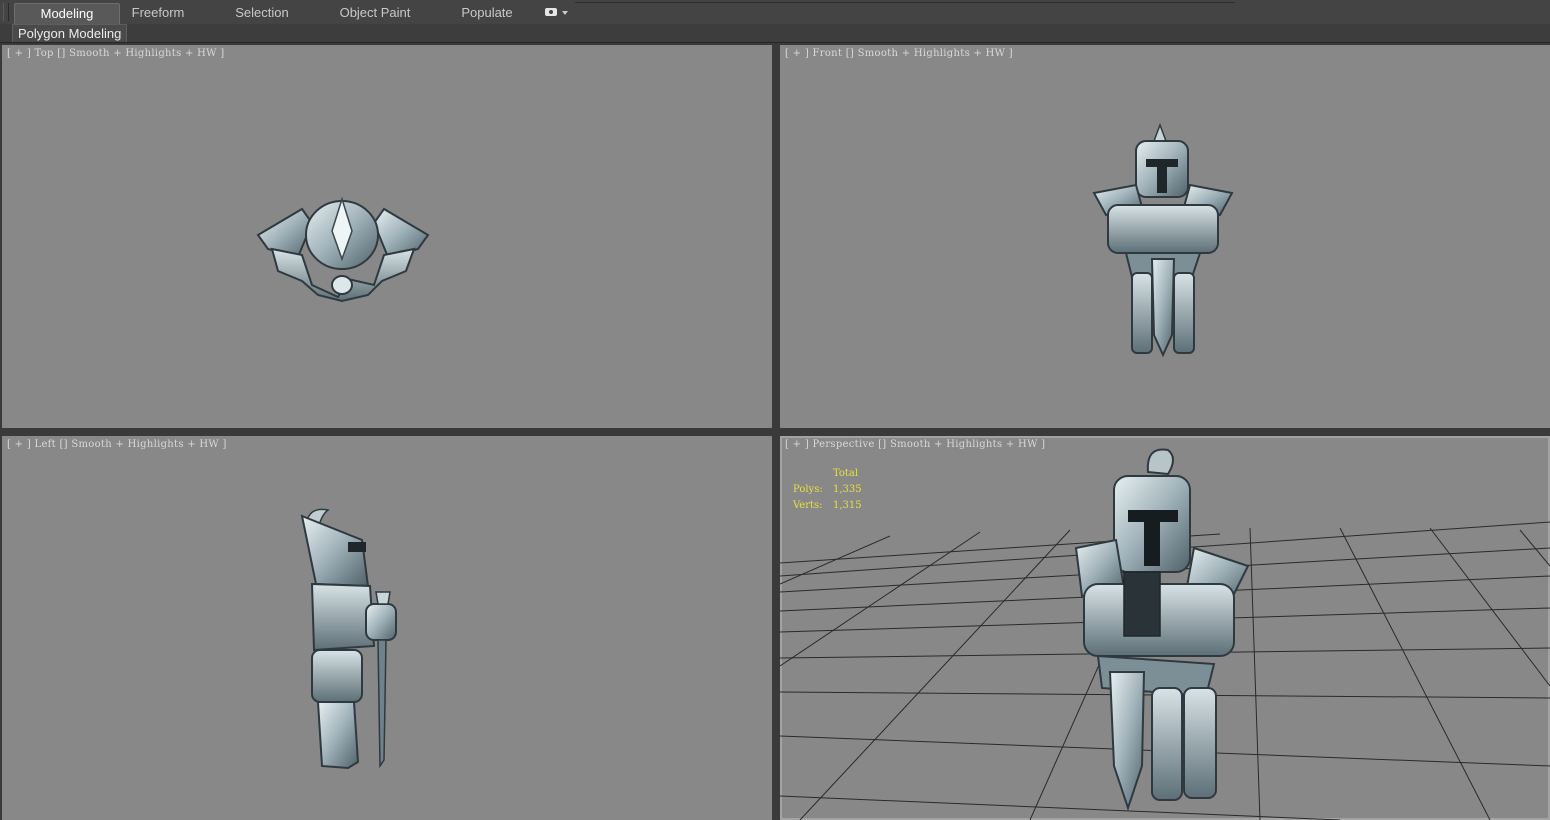 This screenshot has height=820, width=1550. I want to click on knight-model-left-view, so click(348, 639).